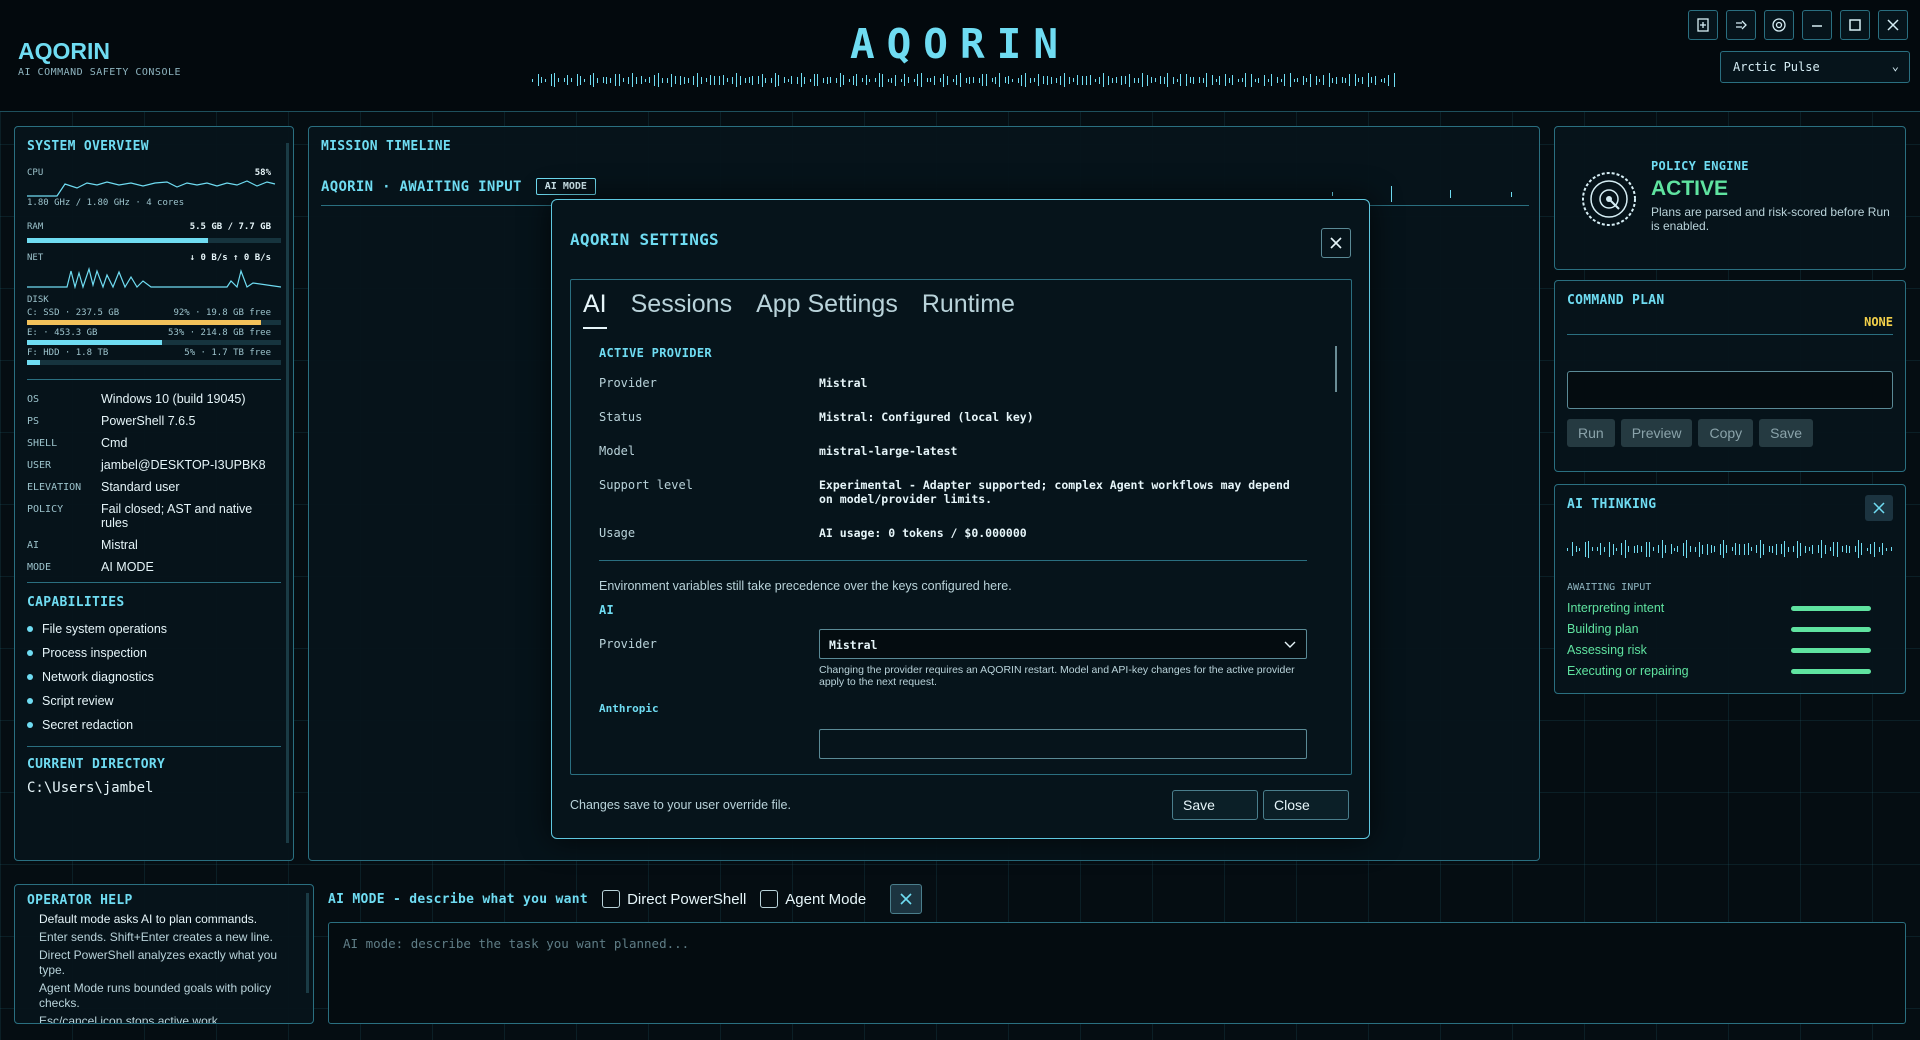 This screenshot has height=1040, width=1920. Describe the element at coordinates (1730, 608) in the screenshot. I see `thinking-step: Interpreting intent` at that location.